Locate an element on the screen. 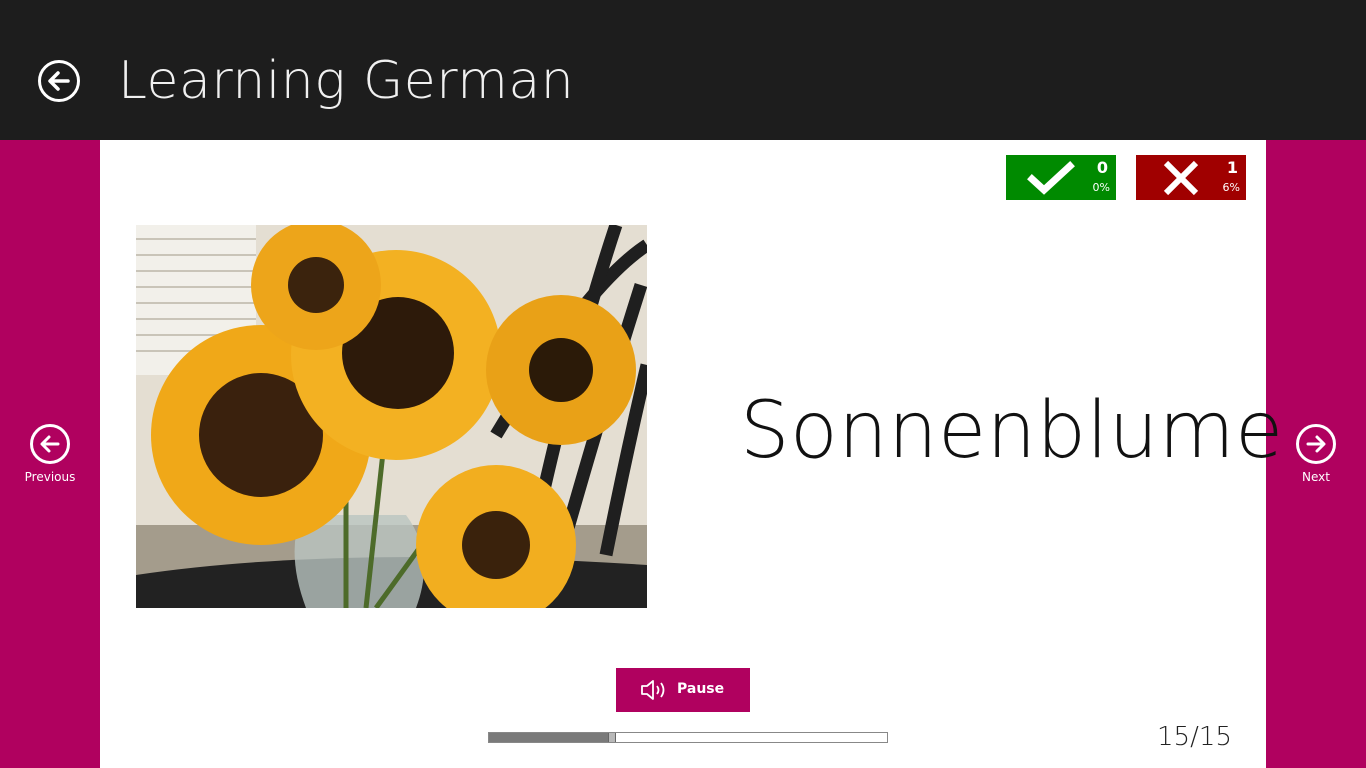 This screenshot has height=768, width=1366. pause-audio-button: Pause is located at coordinates (683, 690).